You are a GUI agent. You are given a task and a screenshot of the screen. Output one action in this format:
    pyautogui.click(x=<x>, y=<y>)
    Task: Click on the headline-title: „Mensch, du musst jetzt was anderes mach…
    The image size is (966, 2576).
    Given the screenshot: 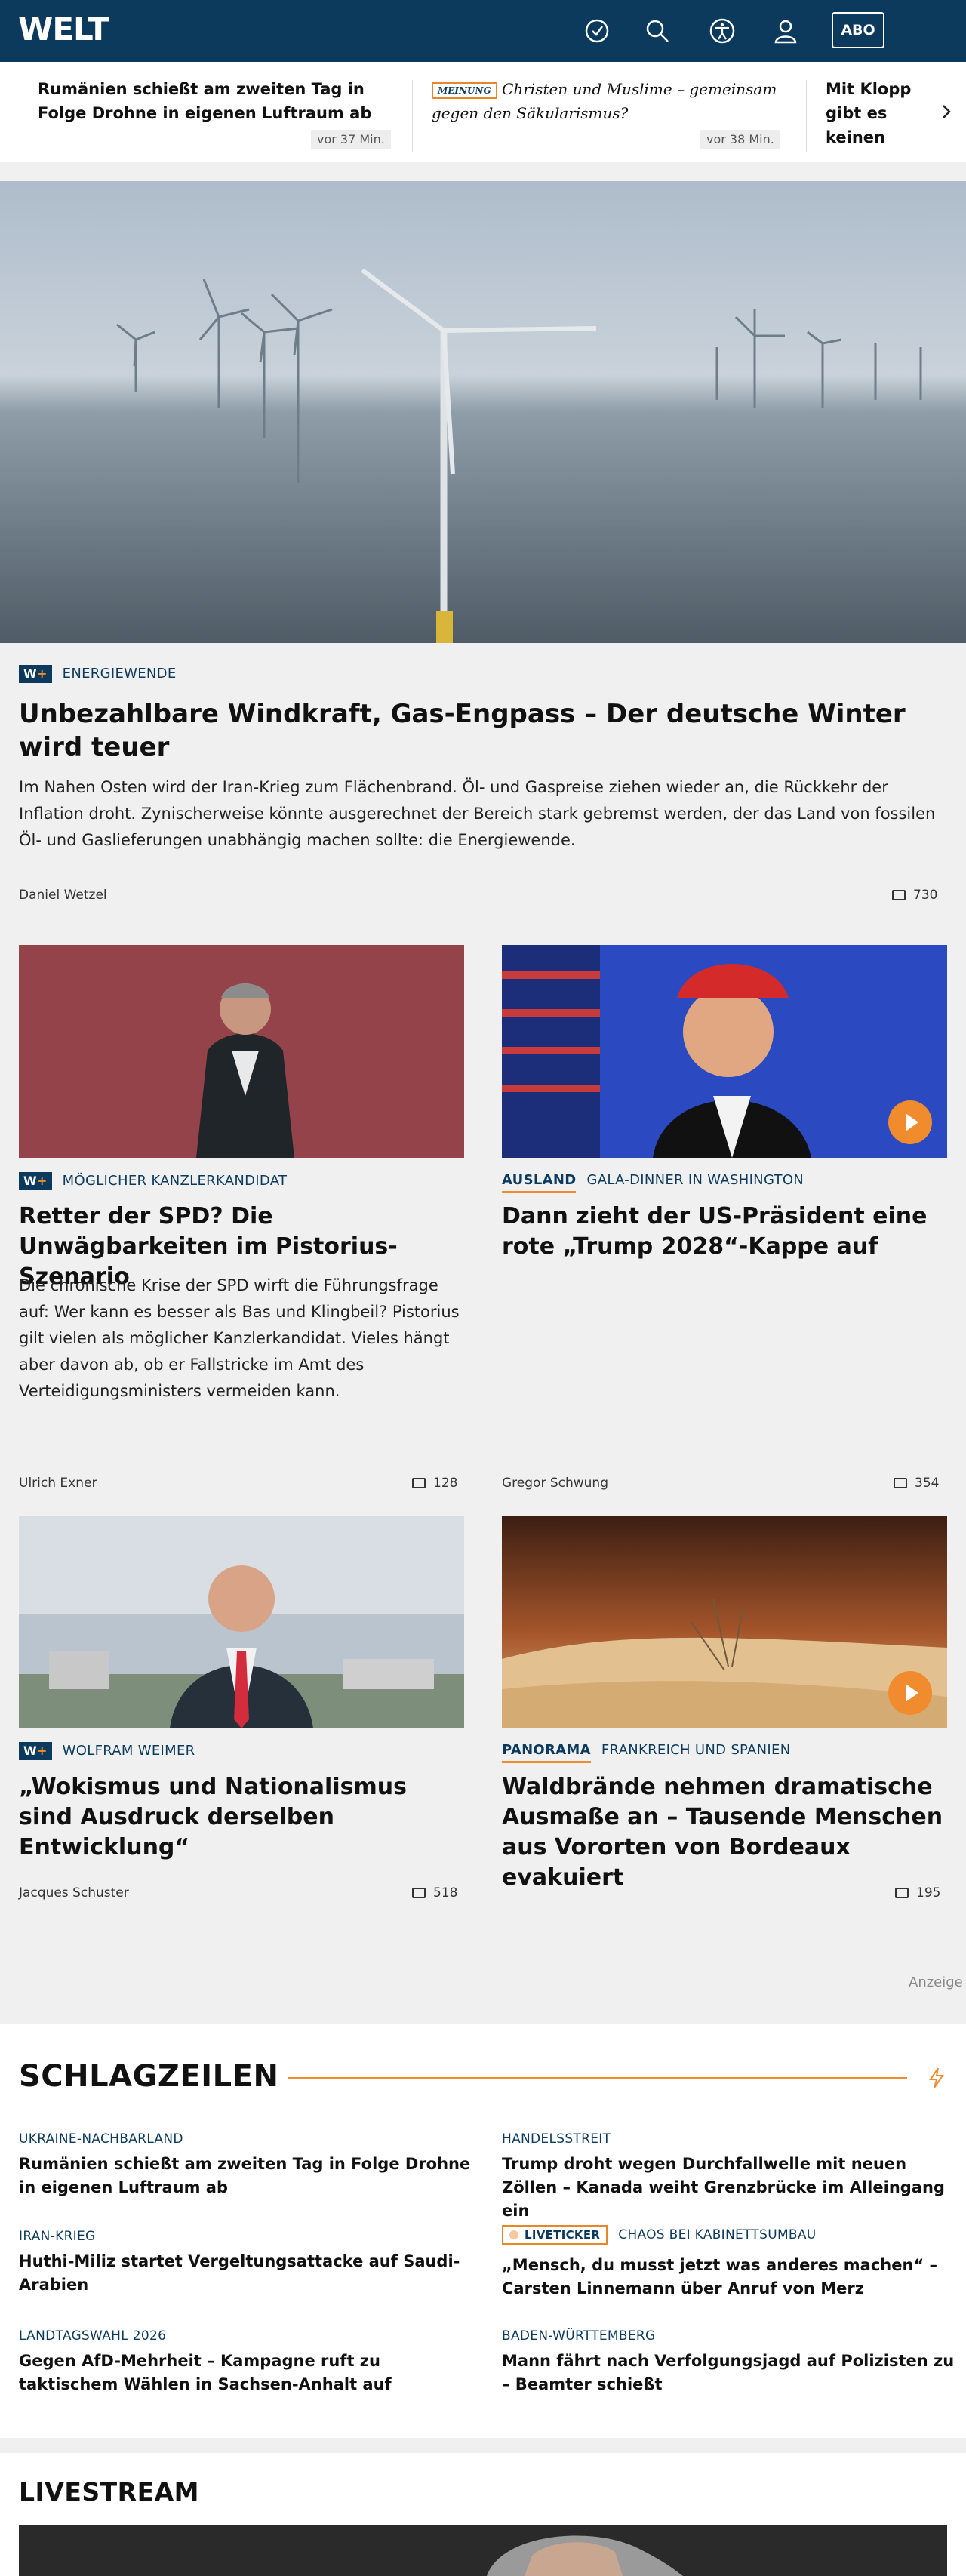 What is the action you would take?
    pyautogui.click(x=728, y=2277)
    